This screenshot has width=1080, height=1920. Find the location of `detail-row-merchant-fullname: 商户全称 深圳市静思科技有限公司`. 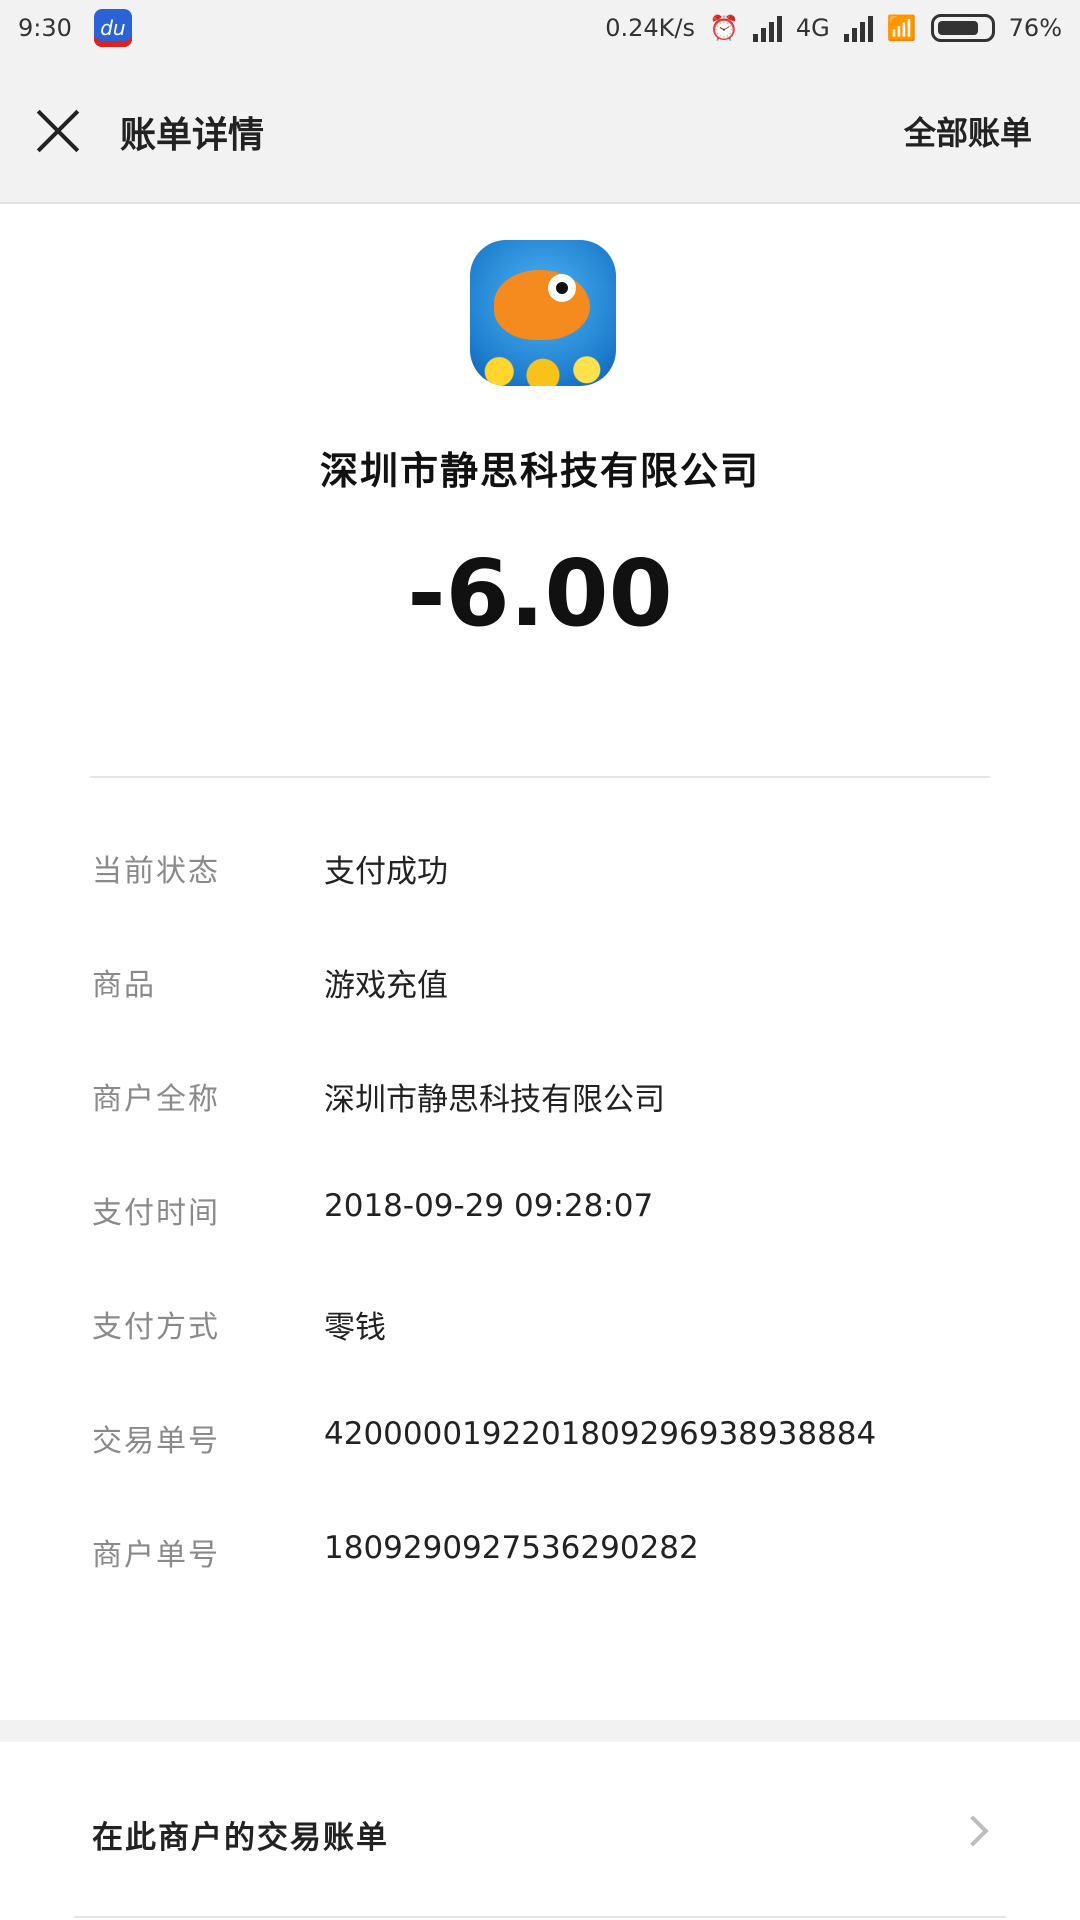

detail-row-merchant-fullname: 商户全称 深圳市静思科技有限公司 is located at coordinates (540, 1104).